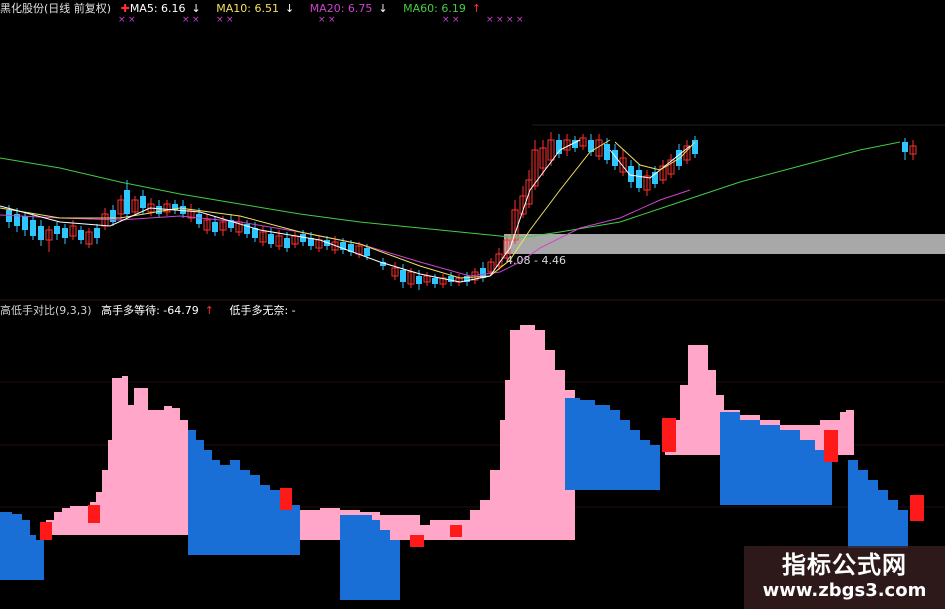 The image size is (945, 609). Describe the element at coordinates (724, 244) in the screenshot. I see `highlight-band` at that location.